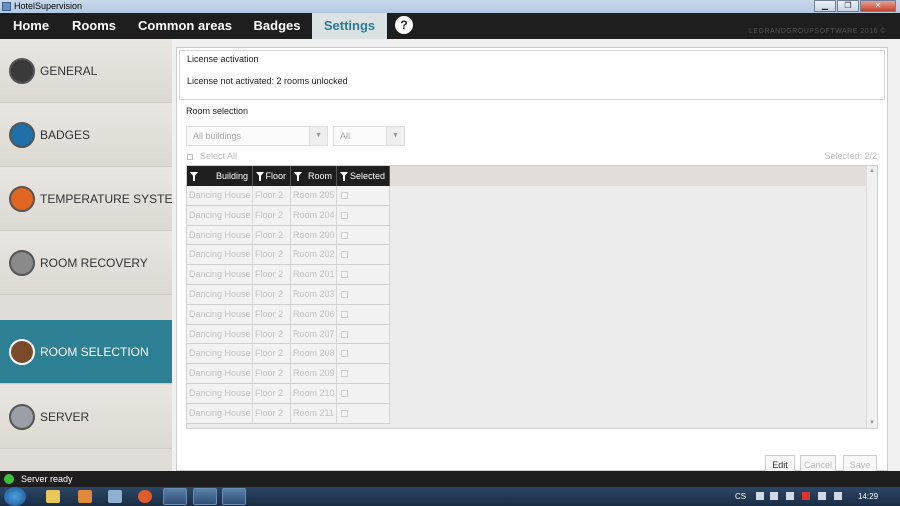 This screenshot has width=900, height=506. I want to click on table-row: Dancing House Floor 2 Room 204, so click(288, 215).